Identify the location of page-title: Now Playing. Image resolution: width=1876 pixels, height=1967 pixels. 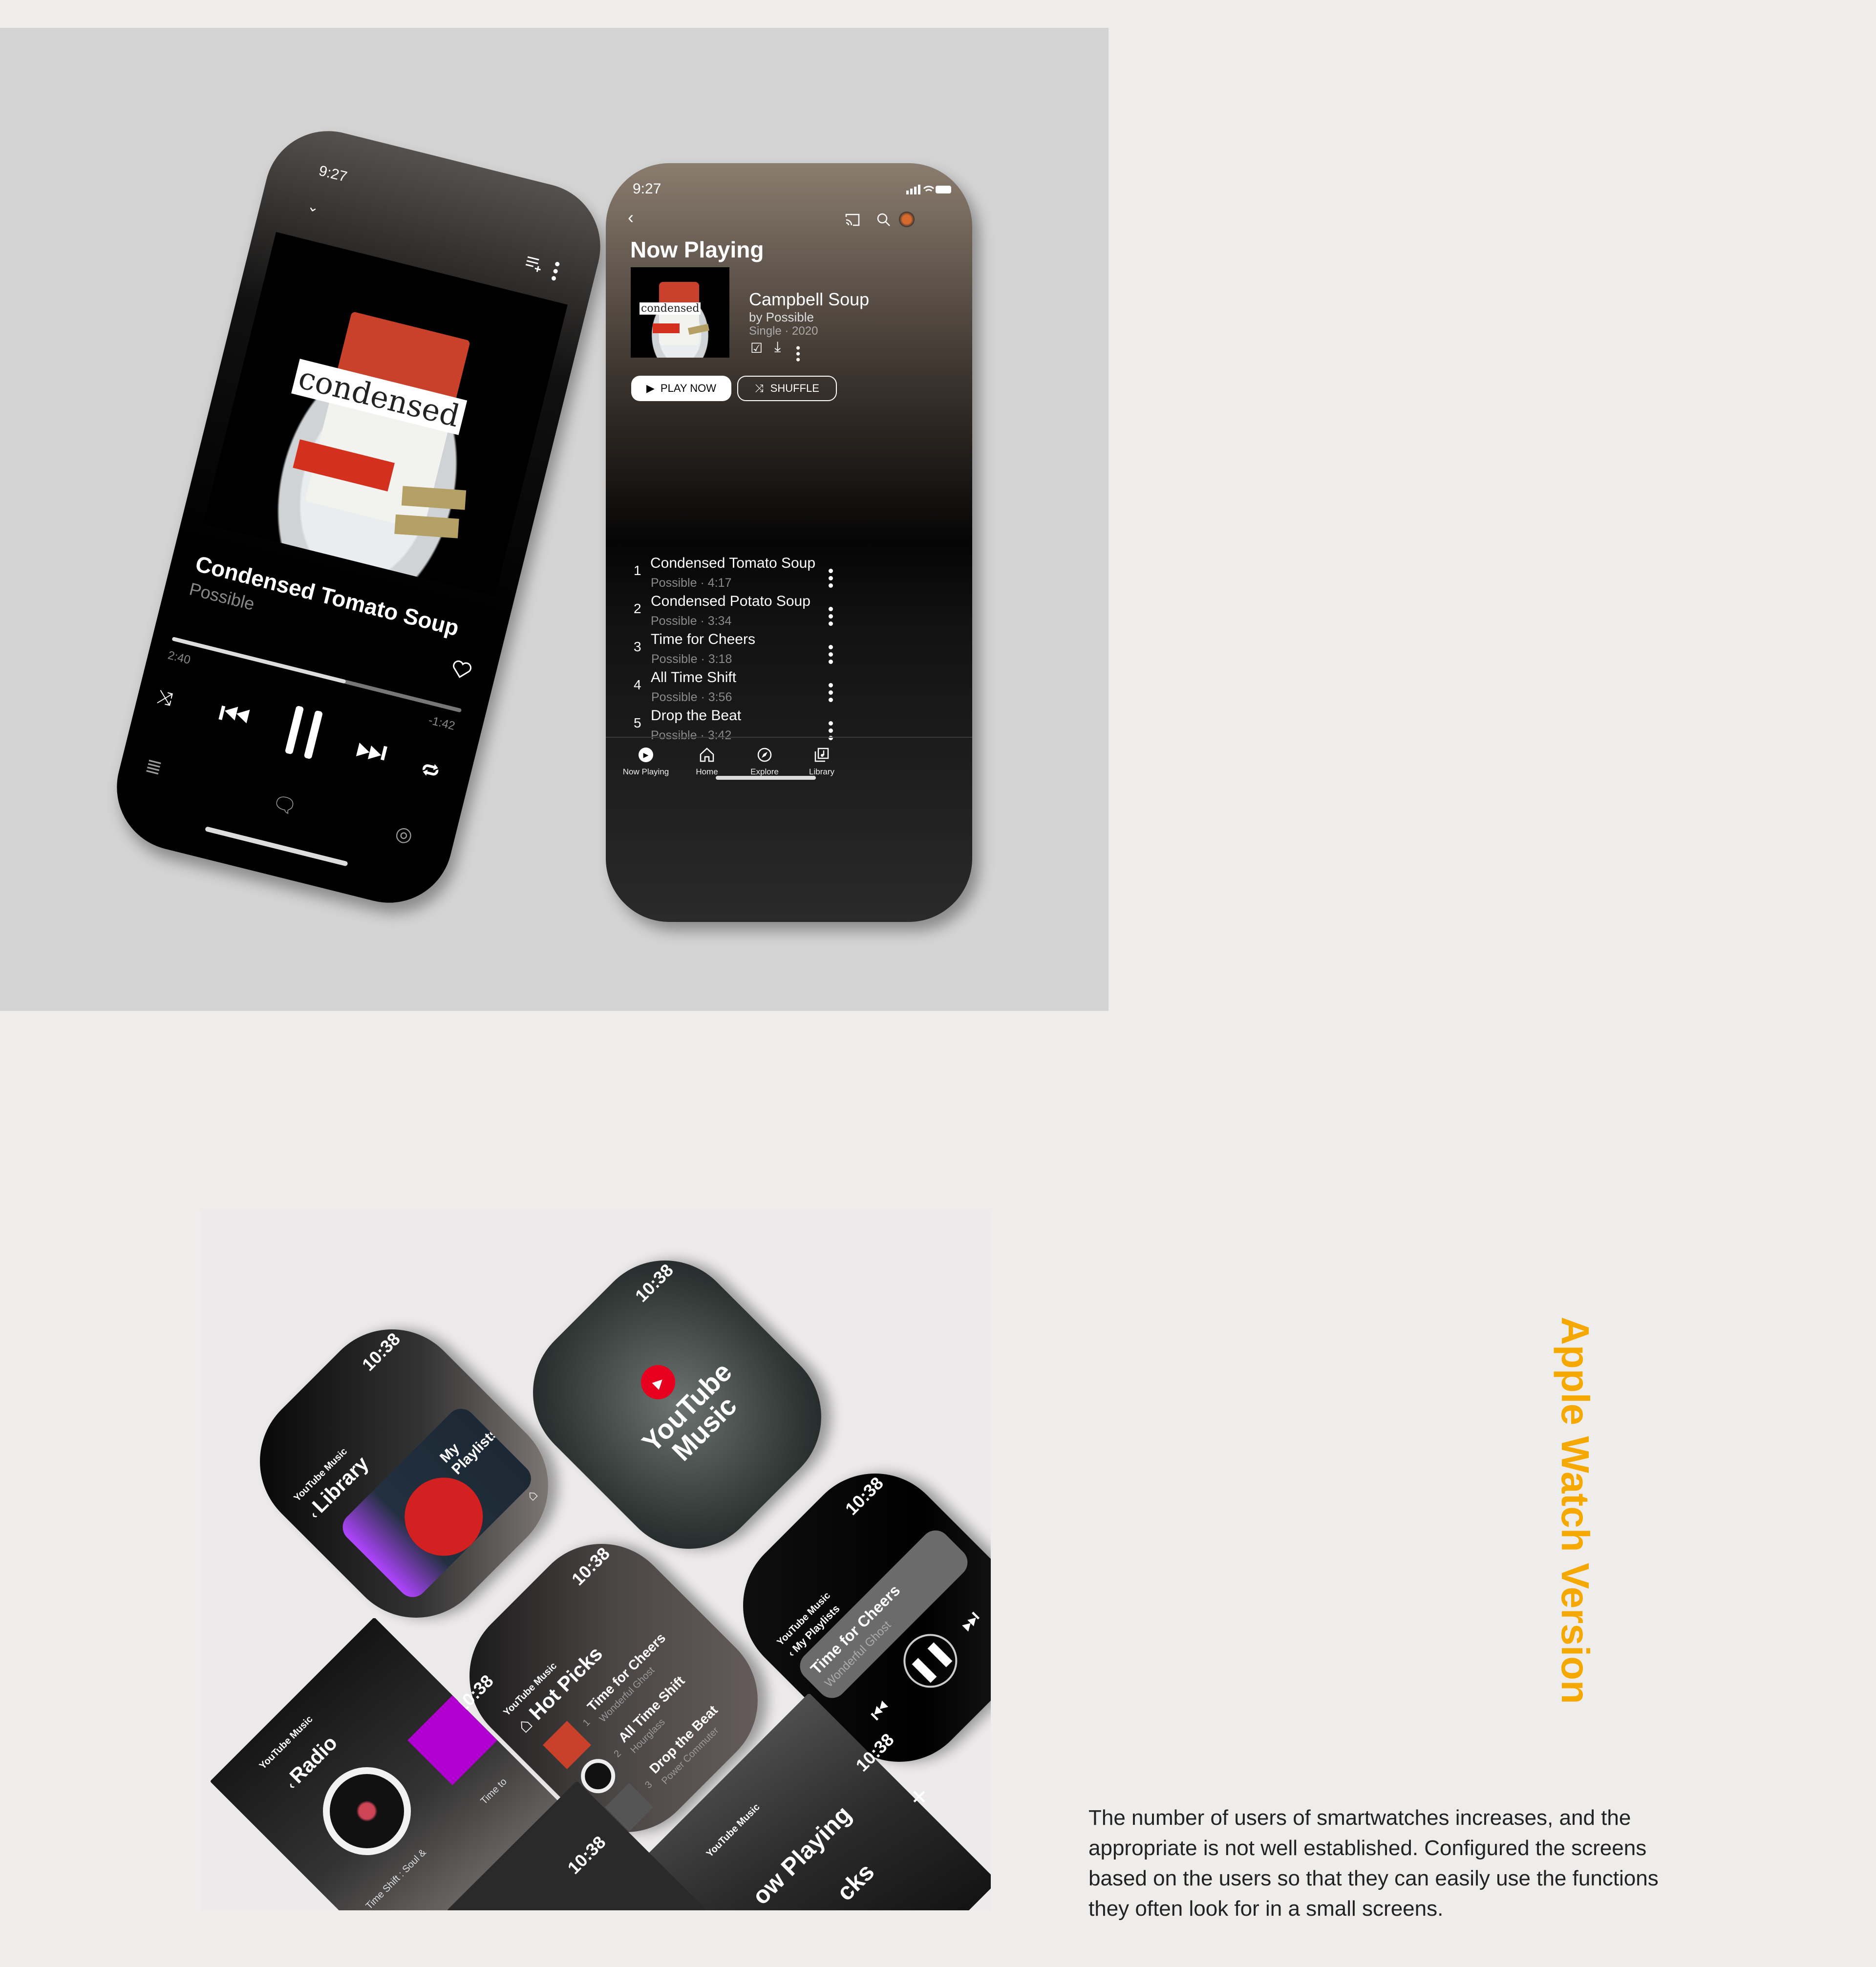
(697, 249).